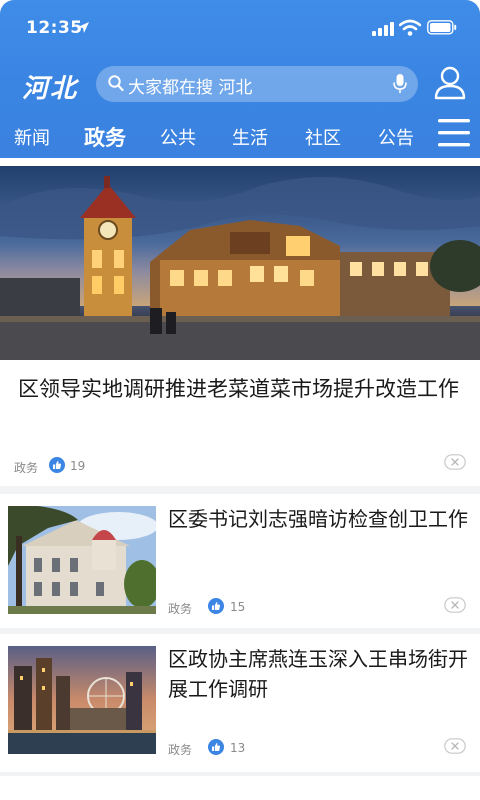  I want to click on user-profile-icon, so click(450, 83).